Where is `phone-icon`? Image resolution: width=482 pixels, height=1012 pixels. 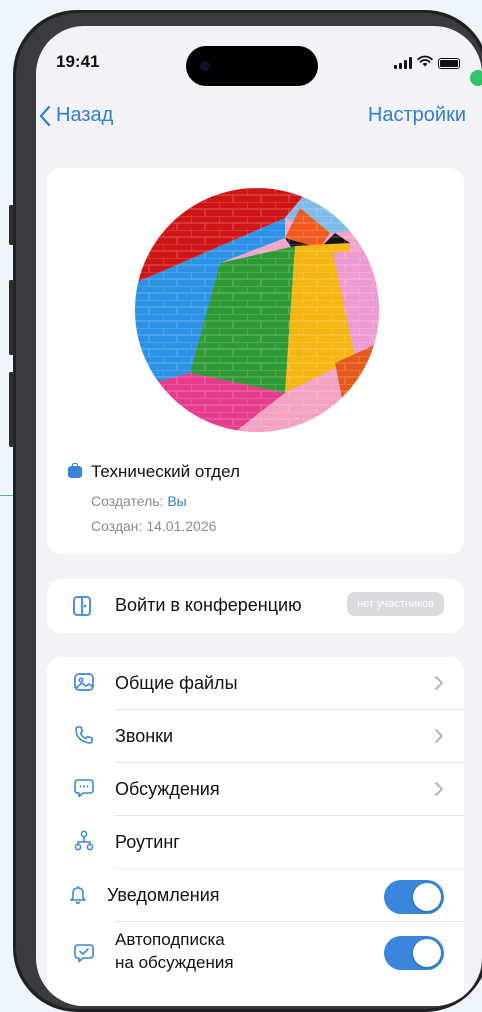
phone-icon is located at coordinates (84, 735).